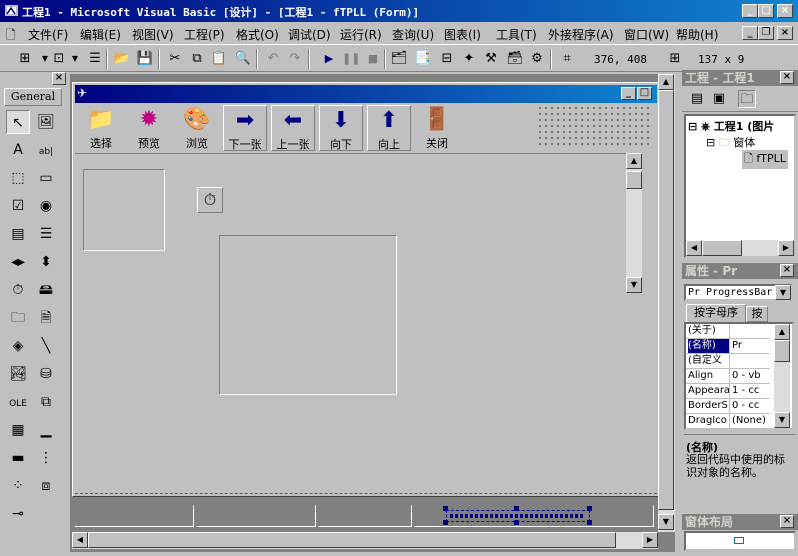 The height and width of the screenshot is (556, 798). I want to click on tool-pointer: ↖, so click(18, 122).